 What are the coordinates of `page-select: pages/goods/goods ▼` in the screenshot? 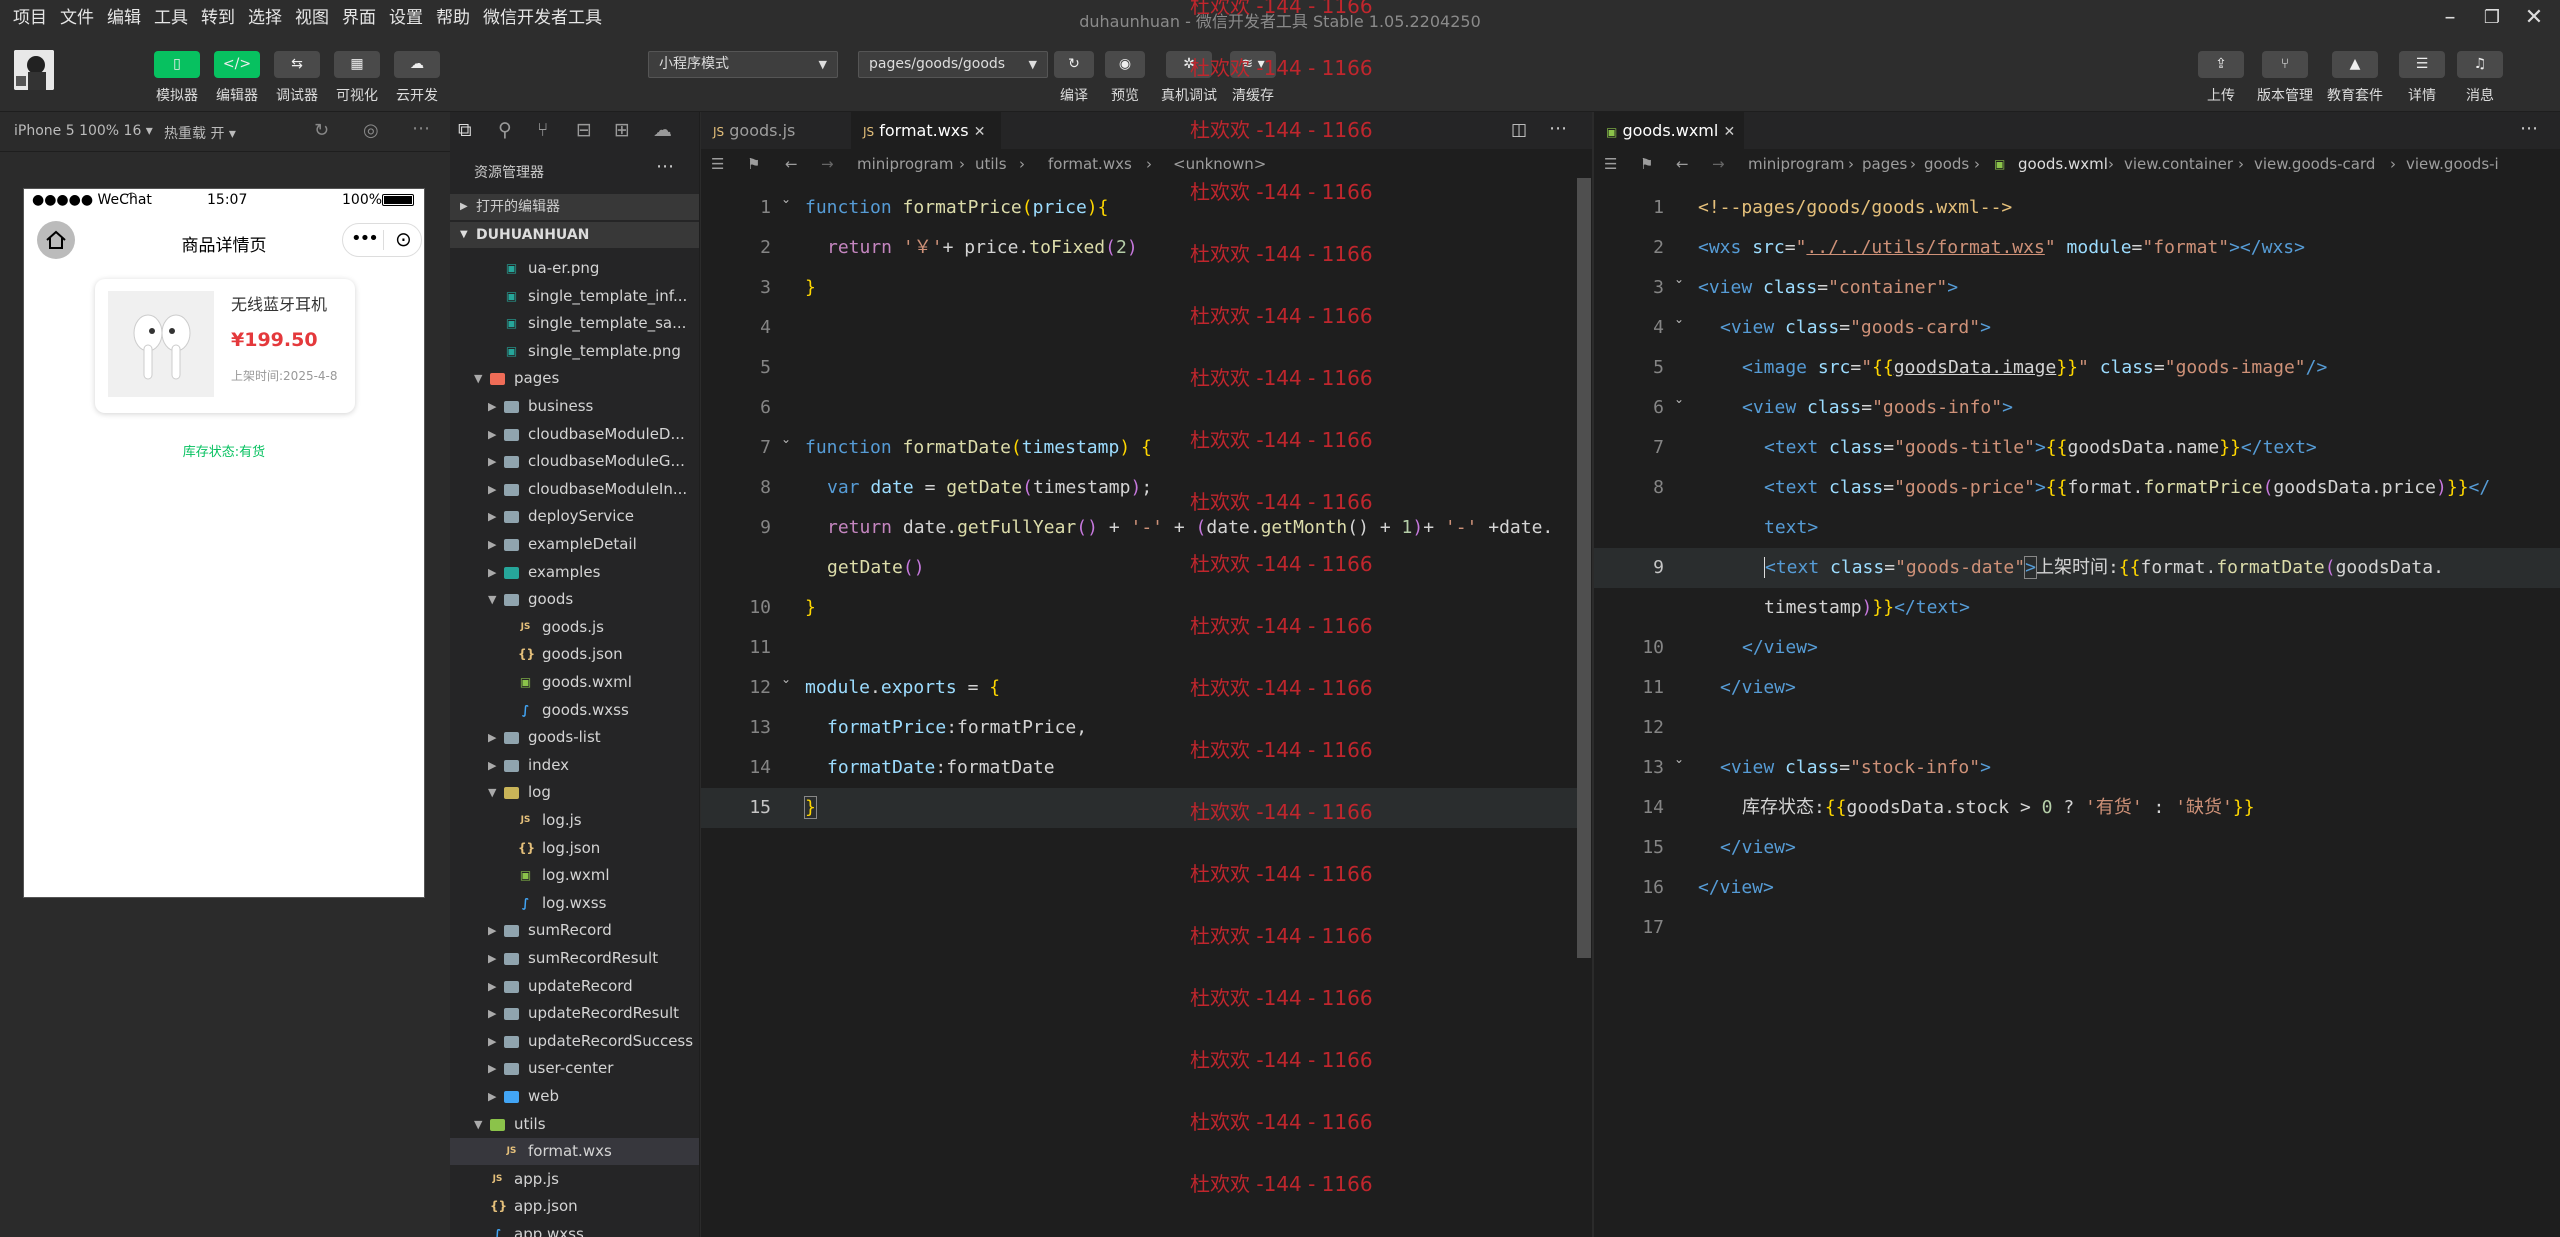 It's located at (953, 64).